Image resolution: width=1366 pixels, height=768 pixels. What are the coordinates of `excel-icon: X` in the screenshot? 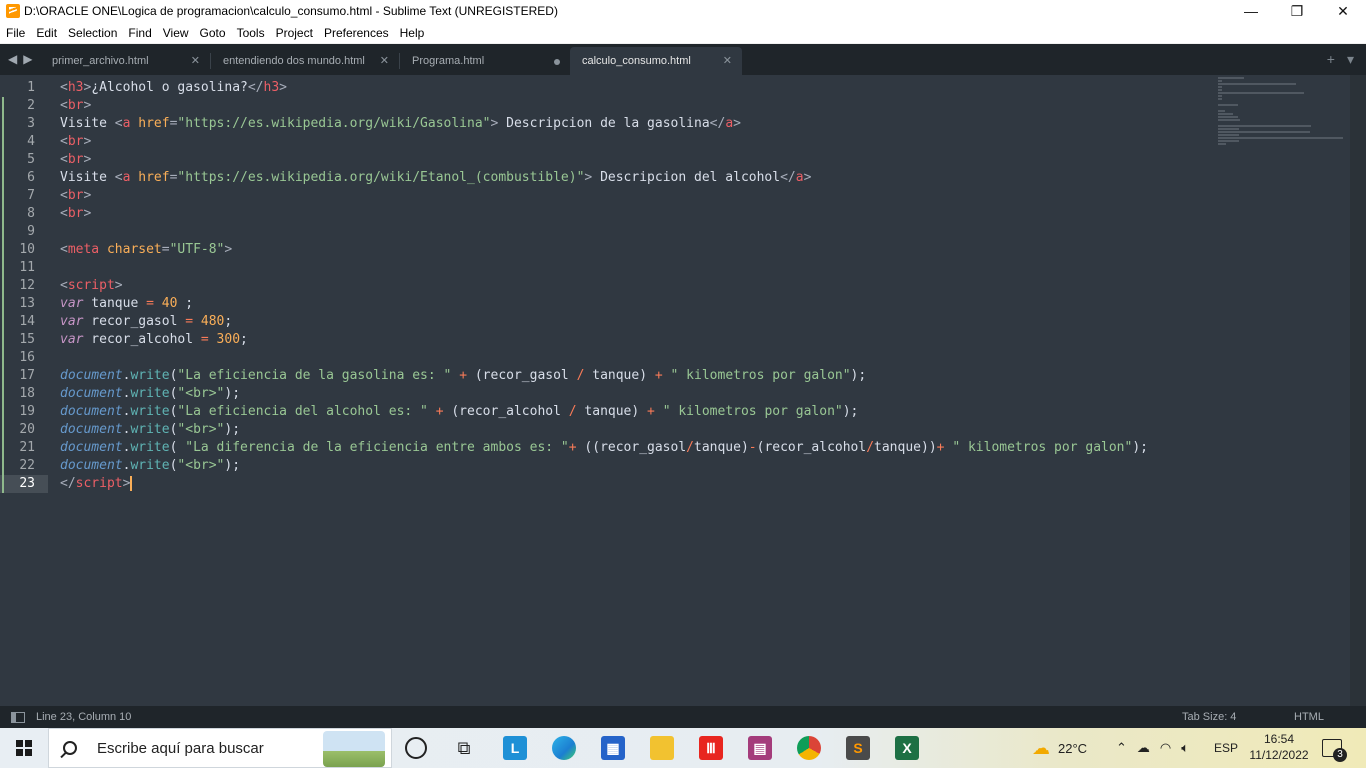 It's located at (907, 748).